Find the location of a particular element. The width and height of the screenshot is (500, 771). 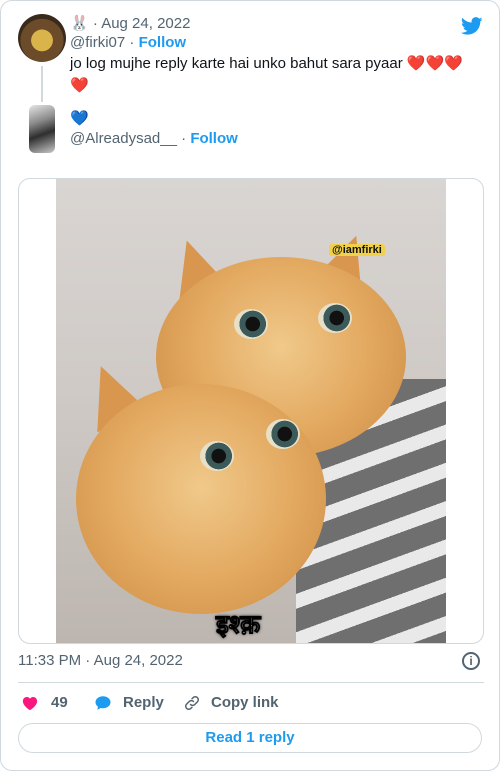

front-cat is located at coordinates (201, 499).